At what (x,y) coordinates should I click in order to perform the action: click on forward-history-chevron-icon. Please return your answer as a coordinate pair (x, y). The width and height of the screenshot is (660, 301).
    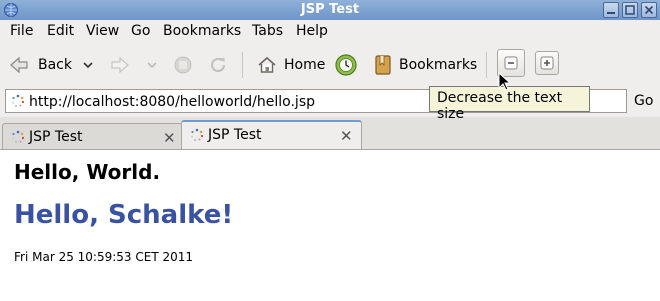
    Looking at the image, I should click on (152, 65).